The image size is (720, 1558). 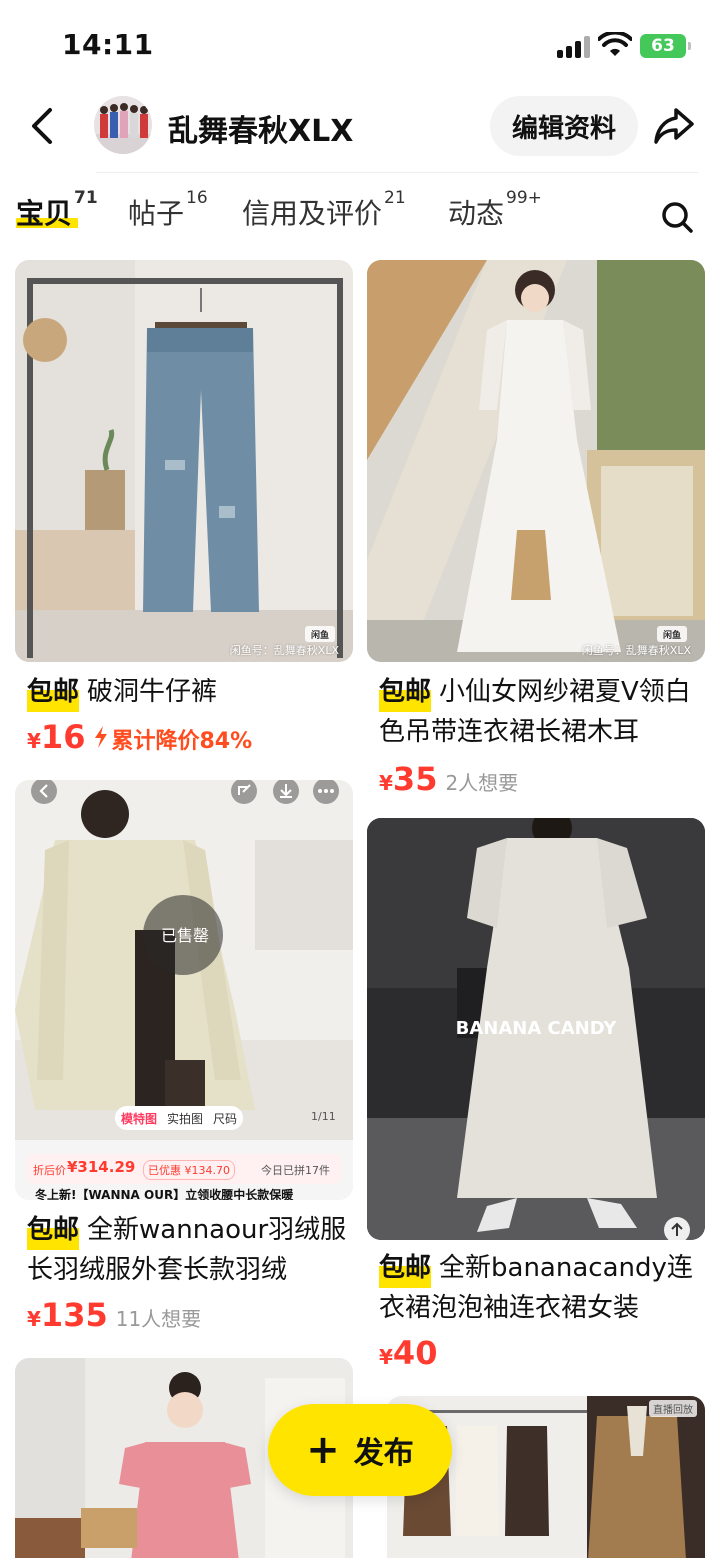 I want to click on plus-icon: +, so click(x=323, y=1450).